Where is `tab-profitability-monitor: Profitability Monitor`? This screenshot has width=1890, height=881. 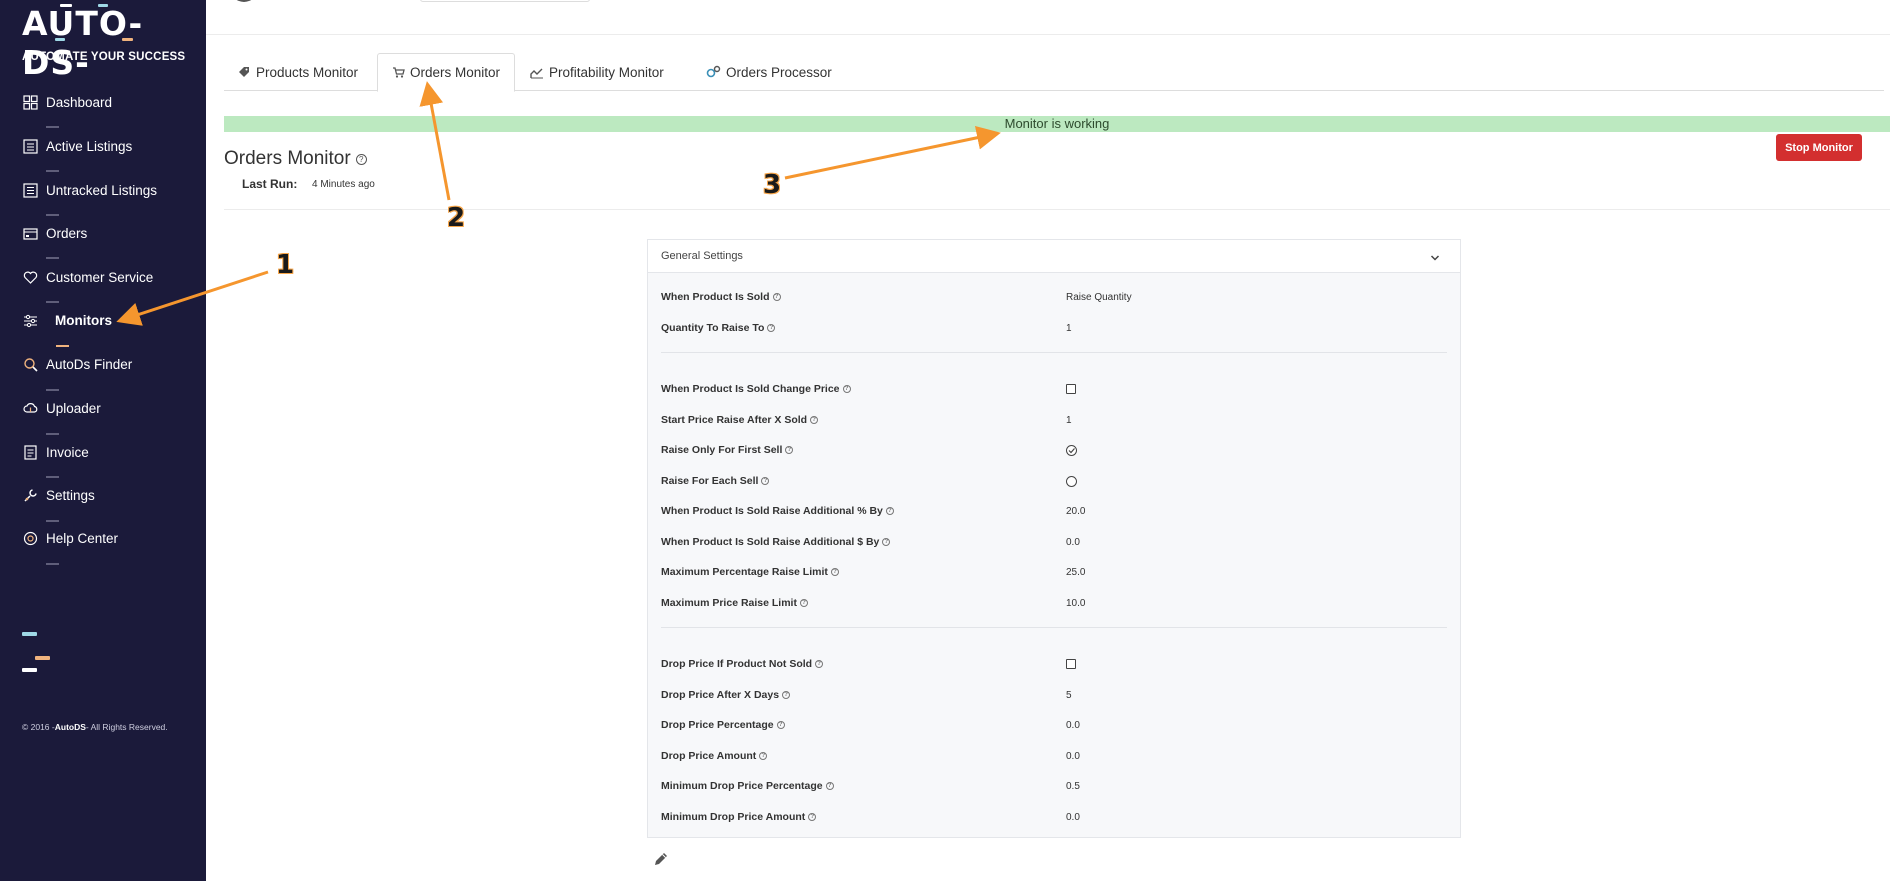 tab-profitability-monitor: Profitability Monitor is located at coordinates (597, 72).